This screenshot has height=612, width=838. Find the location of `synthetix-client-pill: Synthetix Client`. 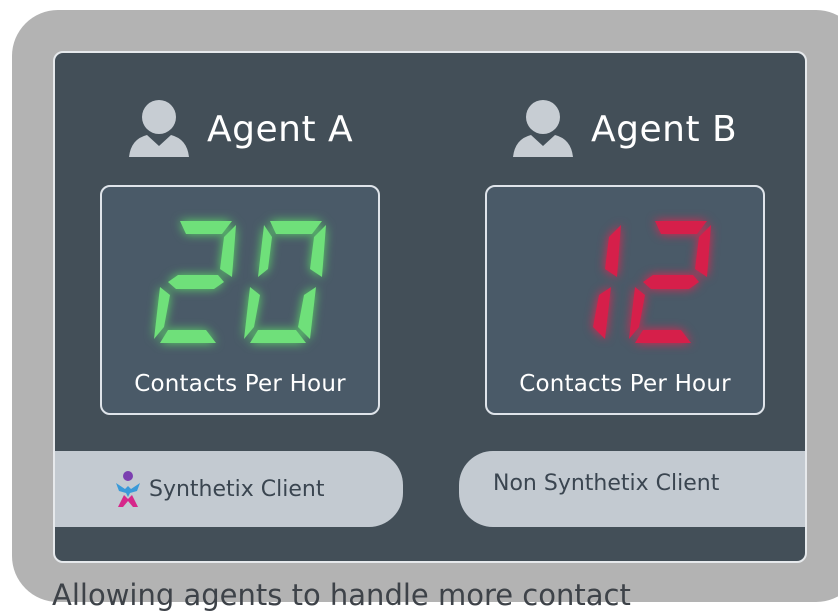

synthetix-client-pill: Synthetix Client is located at coordinates (229, 489).